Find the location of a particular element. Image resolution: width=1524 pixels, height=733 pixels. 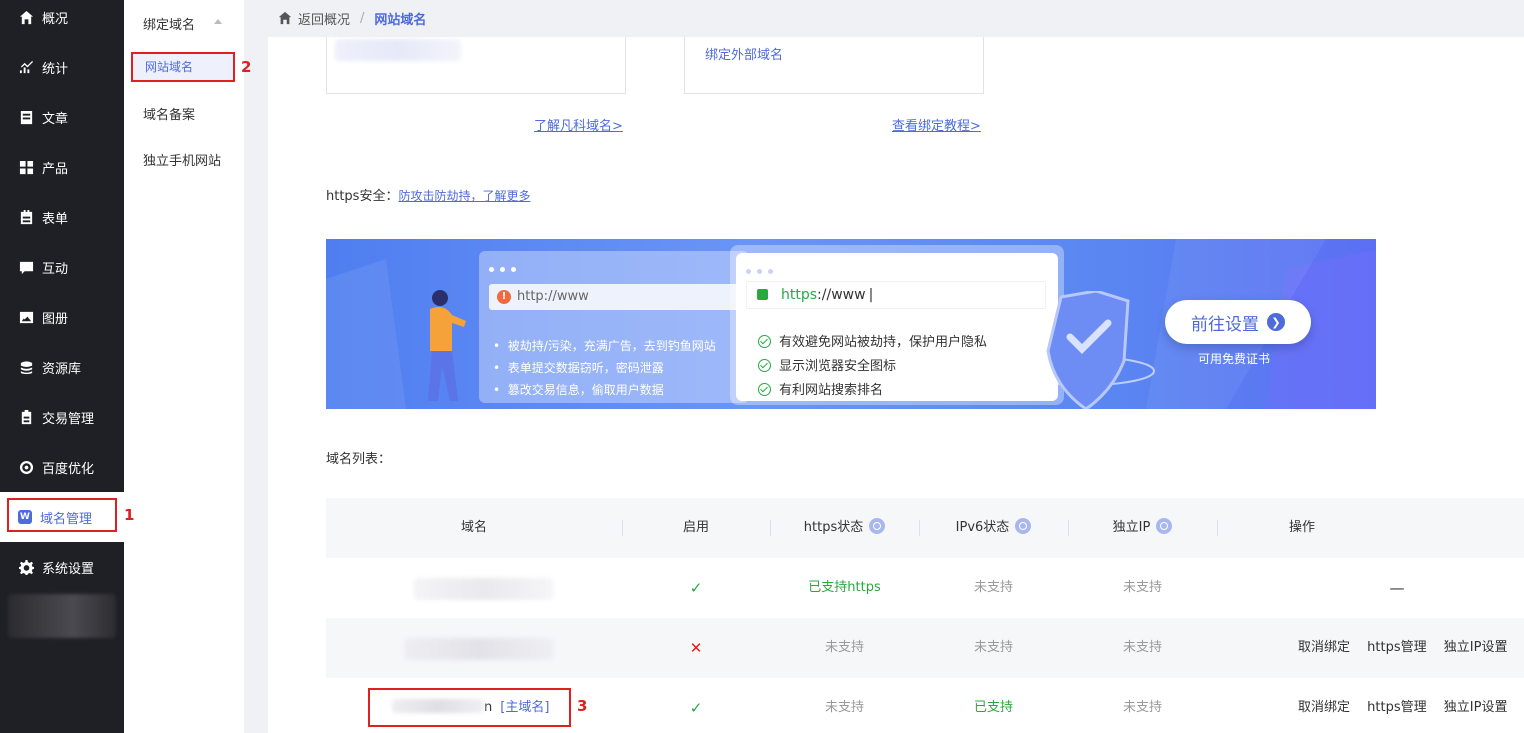

sub-nav: 绑定域名 网站域名 域名备案 独立手机网站 is located at coordinates (184, 366).